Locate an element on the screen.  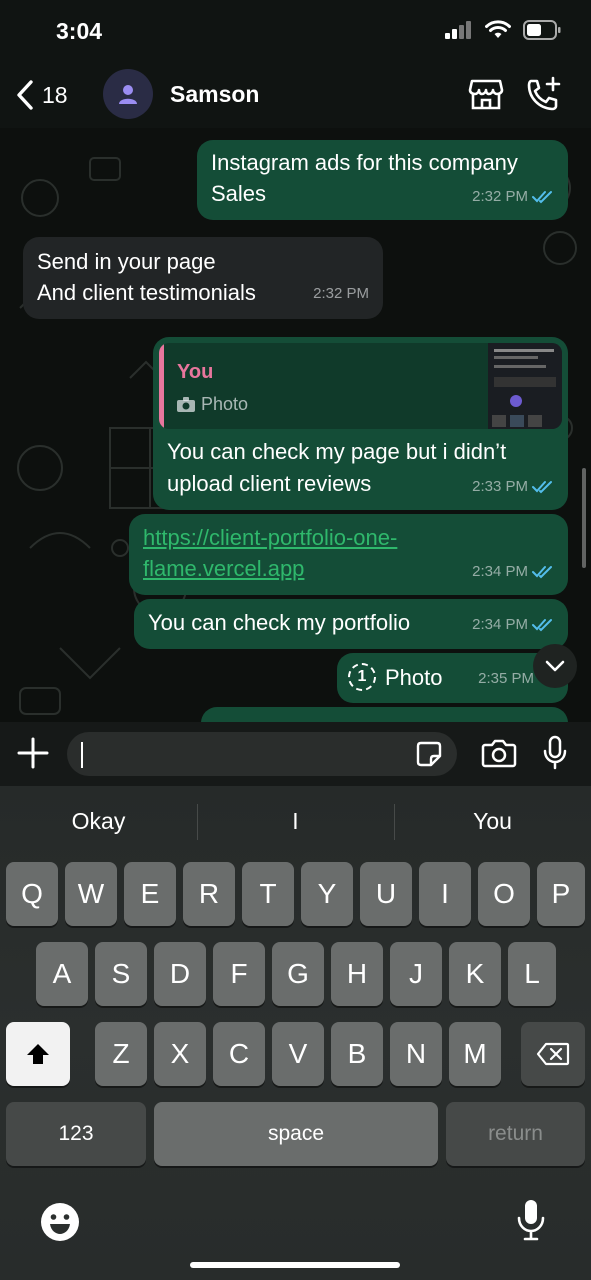
message-meta: 2:35 PM is located at coordinates (506, 678).